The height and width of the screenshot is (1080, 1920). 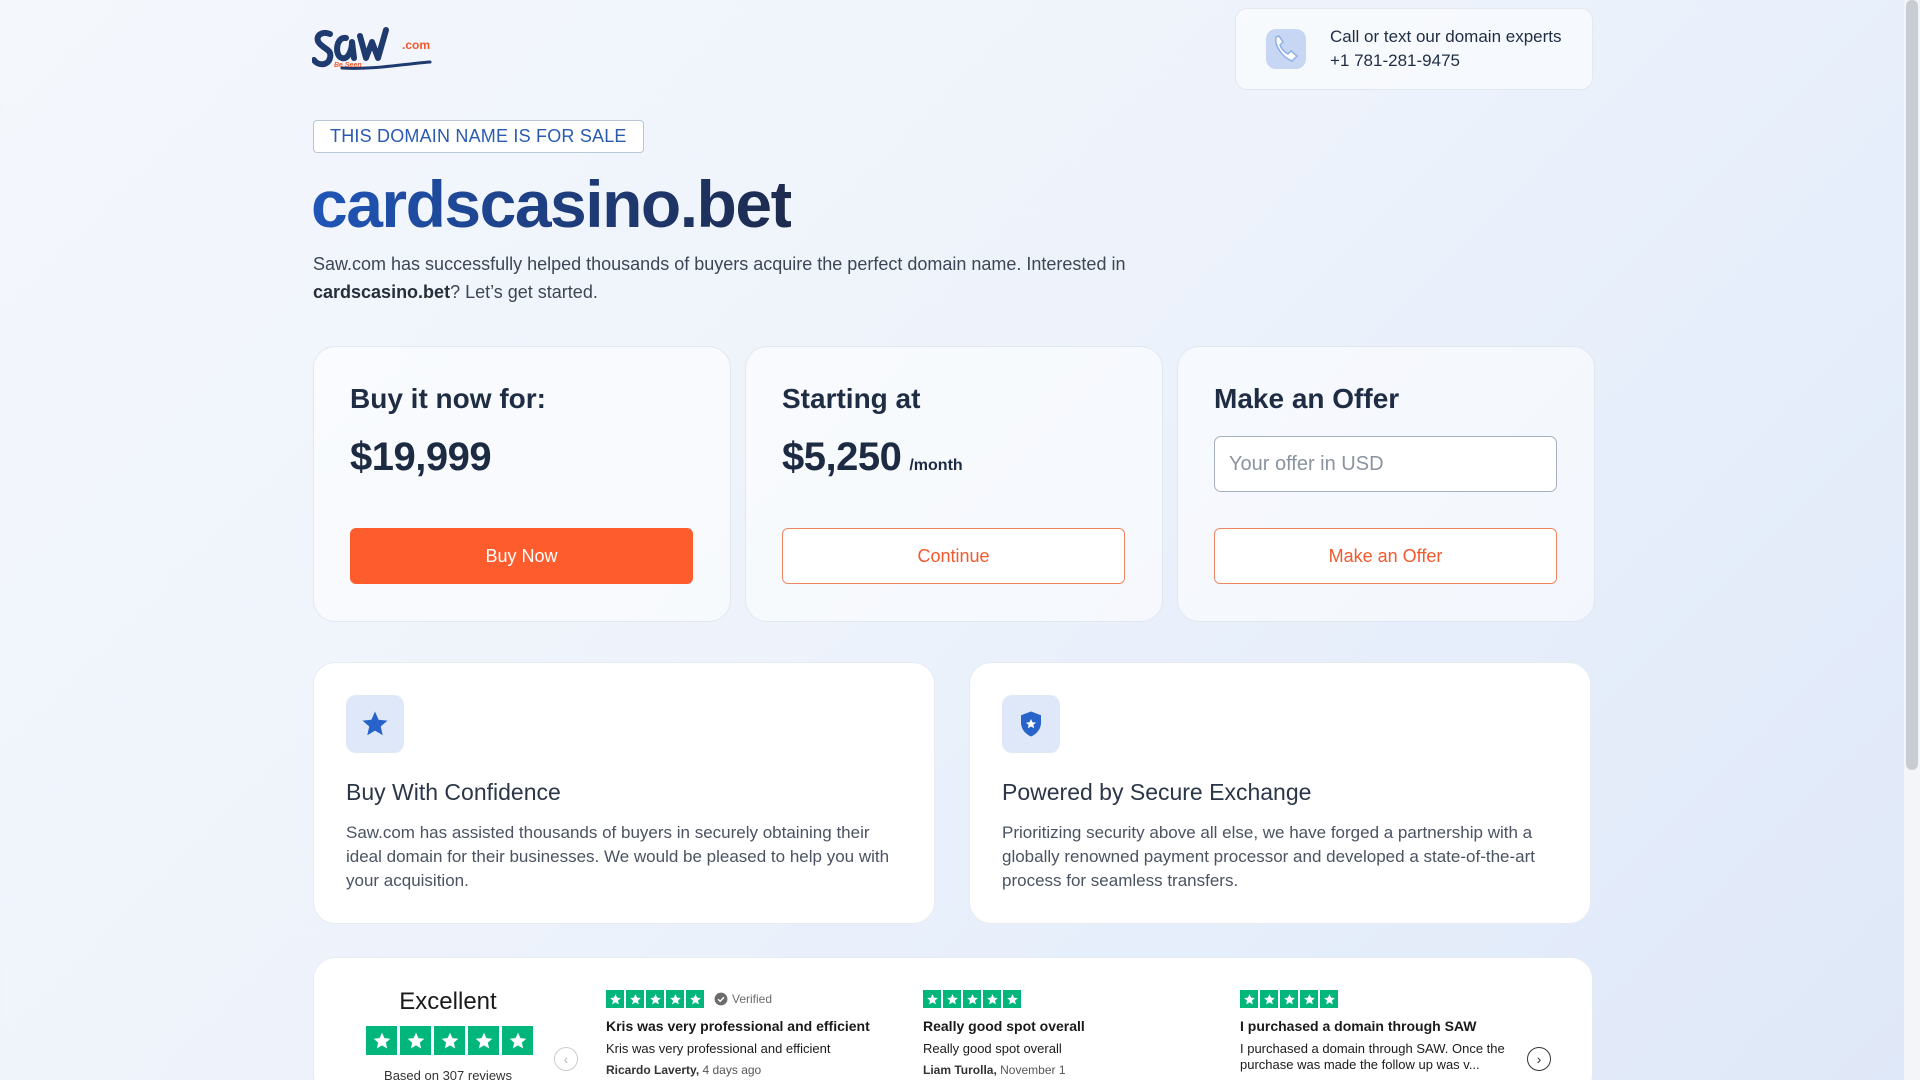 I want to click on review-body: Kris was very professional and efficient, so click(x=718, y=1048).